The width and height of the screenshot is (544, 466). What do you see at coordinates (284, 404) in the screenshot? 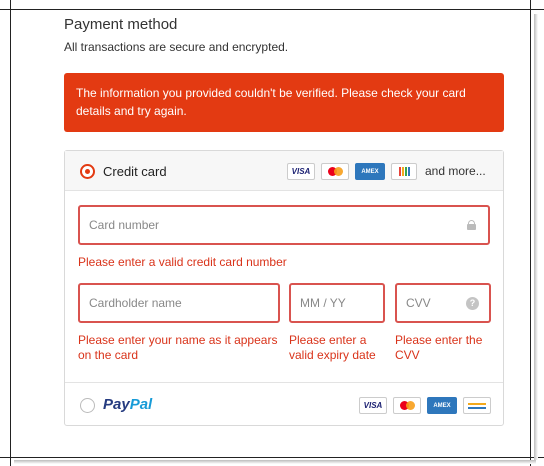
I see `paypal-option: PayPal VISA AMEX` at bounding box center [284, 404].